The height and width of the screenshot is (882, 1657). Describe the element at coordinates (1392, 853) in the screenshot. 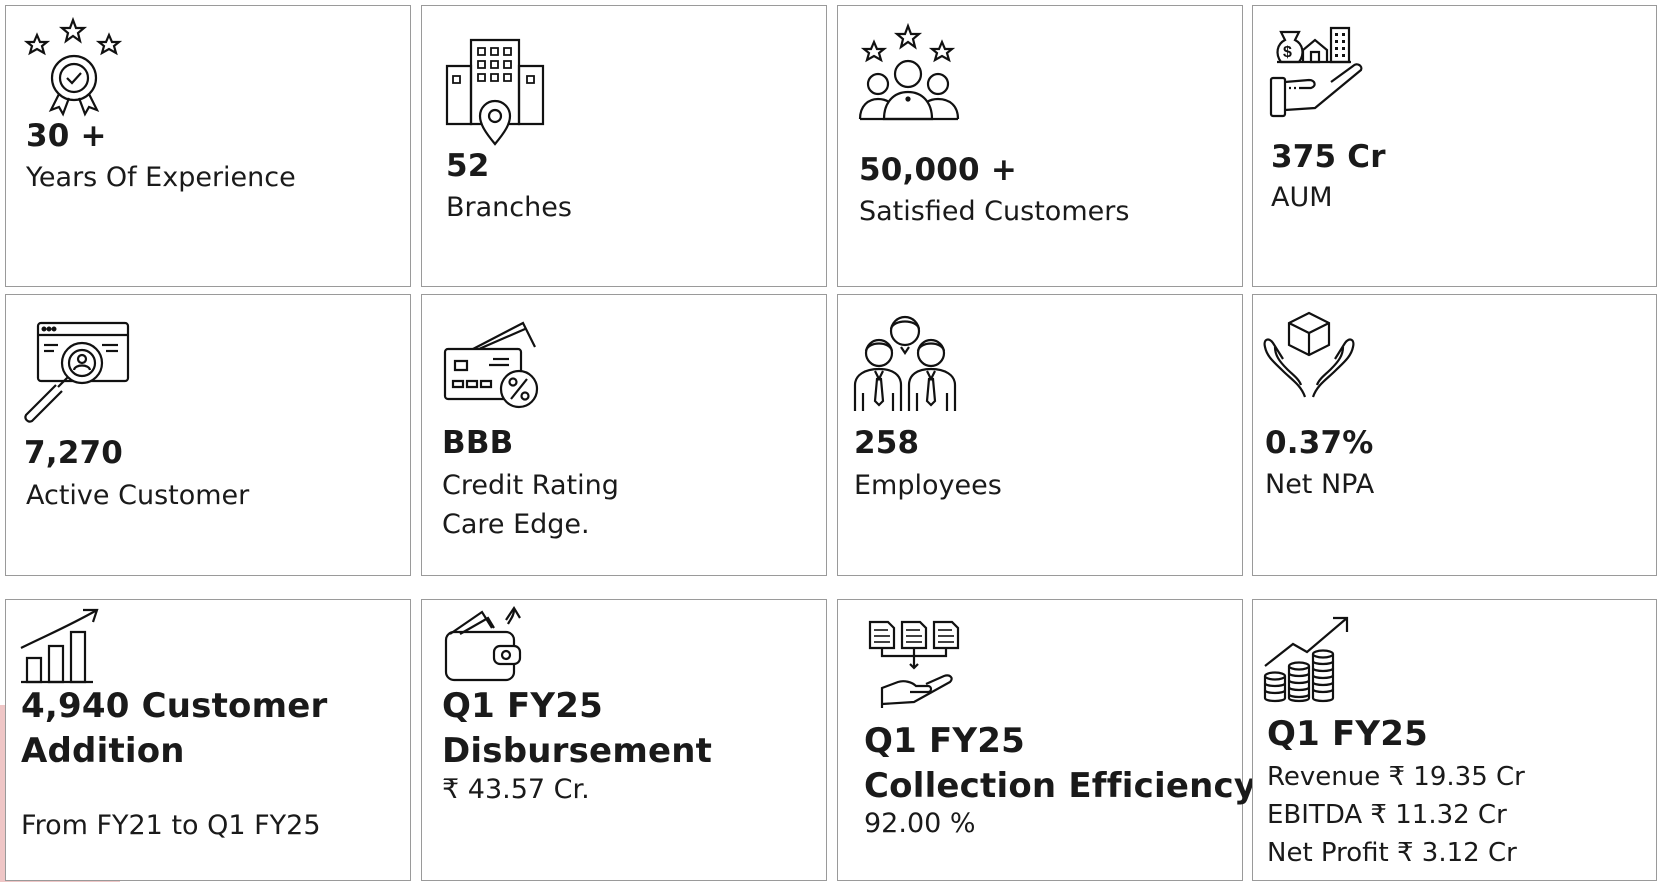

I see `stat-line: Net Profit ₹ 3.12 Cr` at that location.